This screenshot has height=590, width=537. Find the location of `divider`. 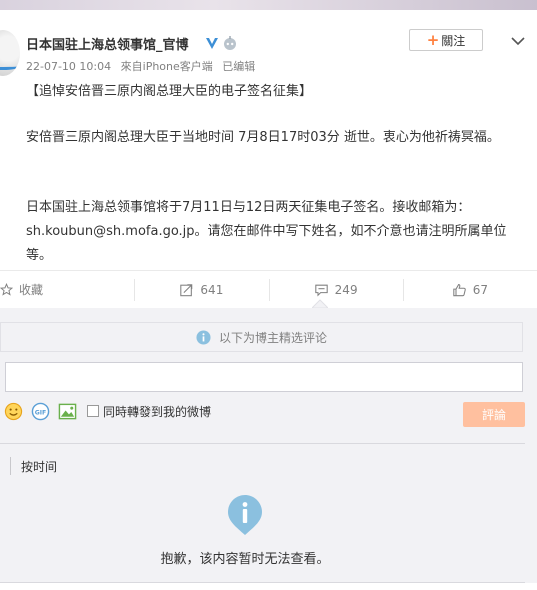

divider is located at coordinates (262, 443).